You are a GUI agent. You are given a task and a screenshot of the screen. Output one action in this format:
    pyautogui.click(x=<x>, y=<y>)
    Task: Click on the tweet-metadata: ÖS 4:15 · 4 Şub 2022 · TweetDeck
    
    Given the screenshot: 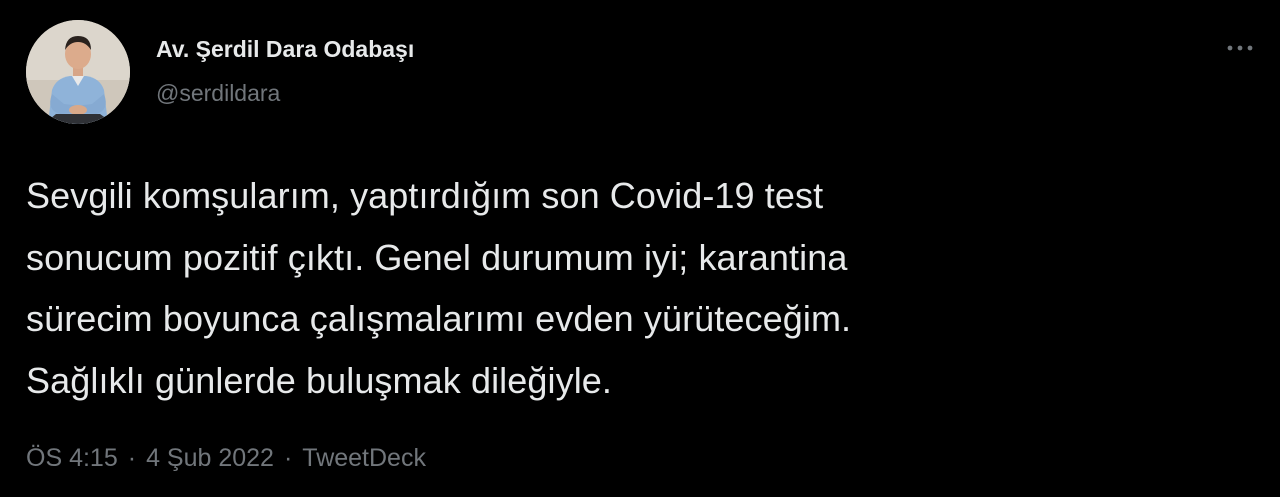 What is the action you would take?
    pyautogui.click(x=226, y=458)
    